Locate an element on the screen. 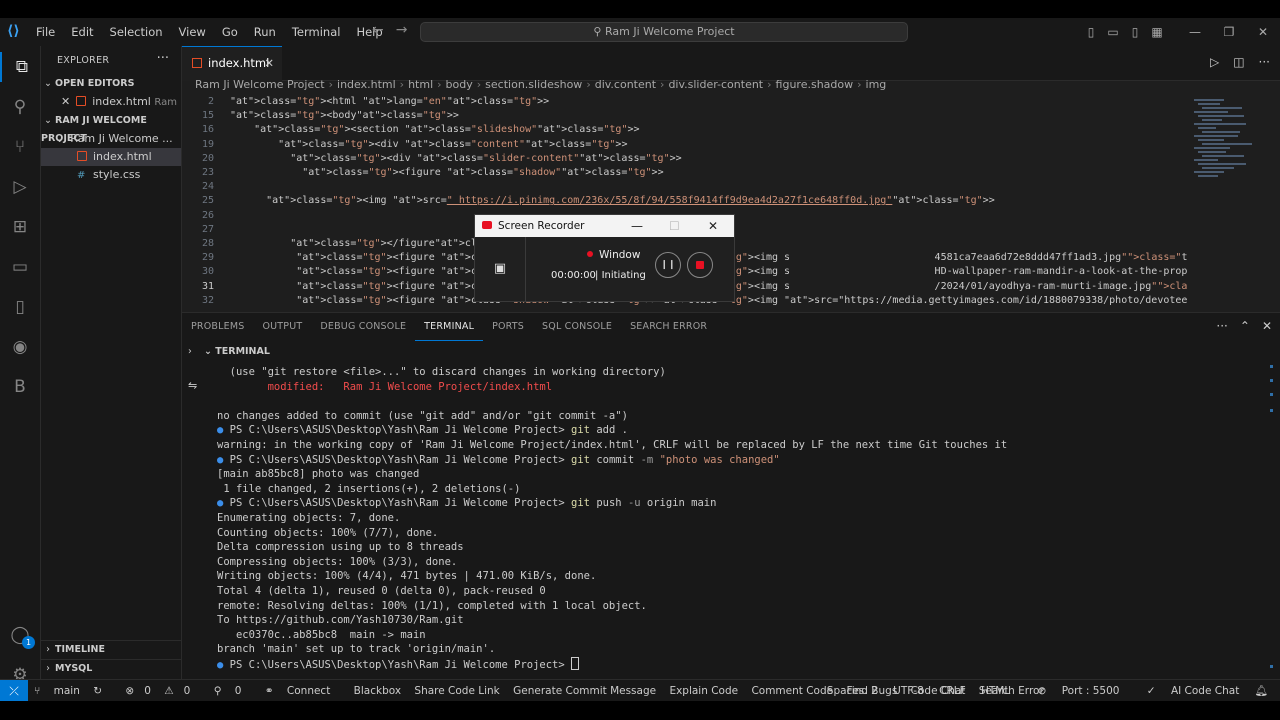  line-number: 15 is located at coordinates (207, 116).